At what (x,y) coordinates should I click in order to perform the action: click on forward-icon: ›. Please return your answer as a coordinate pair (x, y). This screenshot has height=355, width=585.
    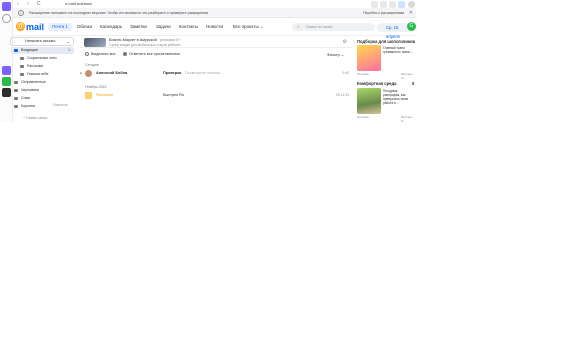
    Looking at the image, I should click on (28, 4).